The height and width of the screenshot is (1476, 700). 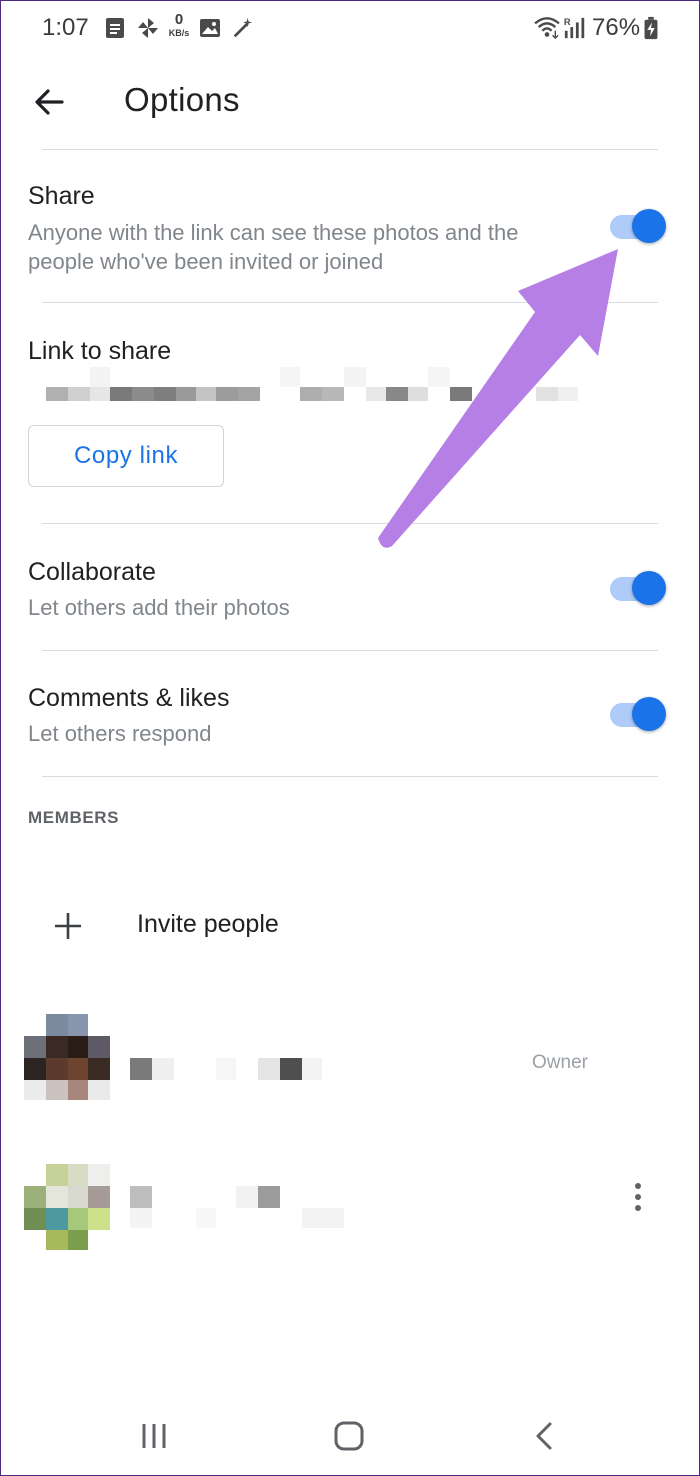 What do you see at coordinates (574, 28) in the screenshot?
I see `signal-icon: R` at bounding box center [574, 28].